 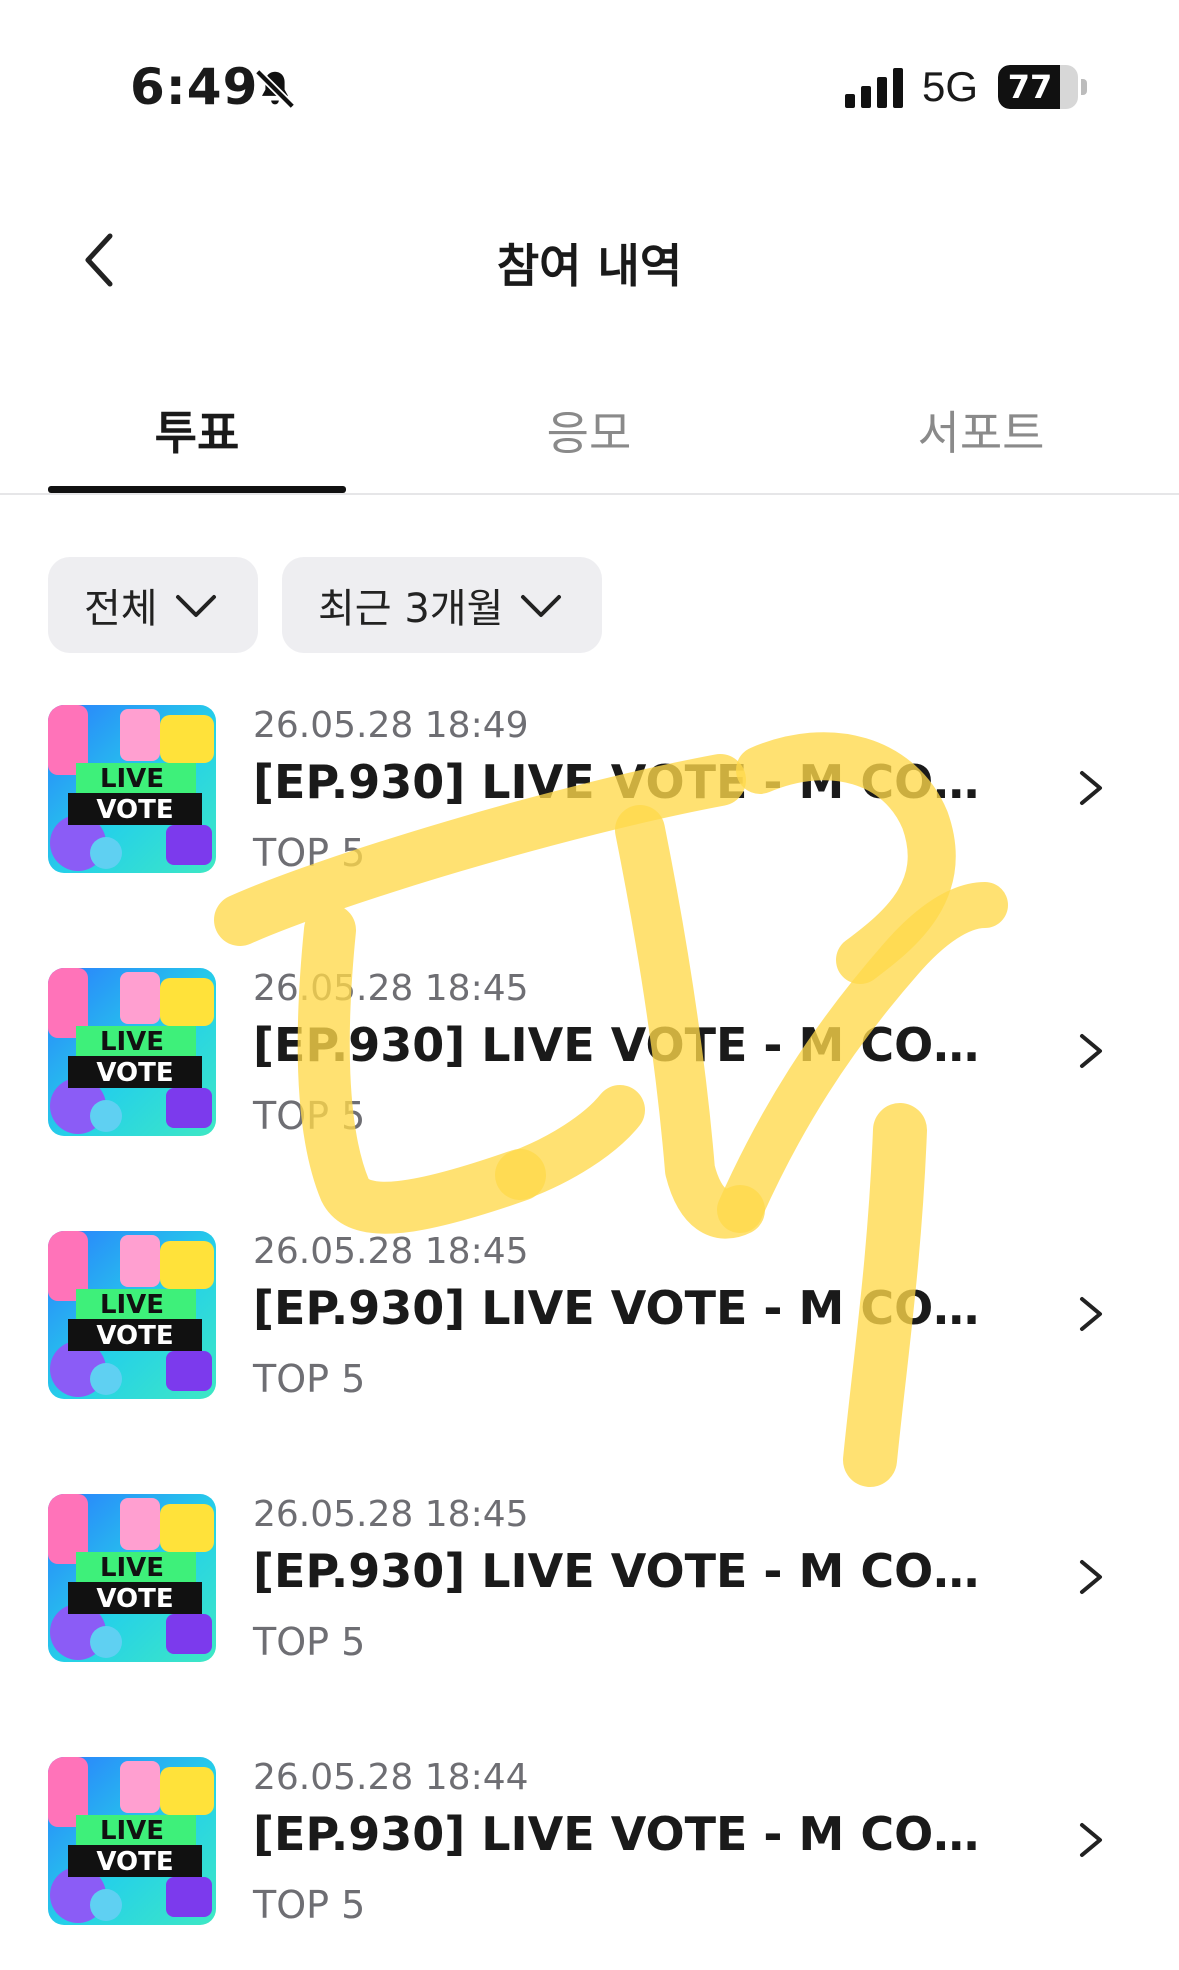 I want to click on tab-bar: 투표 응모 서포트, so click(x=589, y=437).